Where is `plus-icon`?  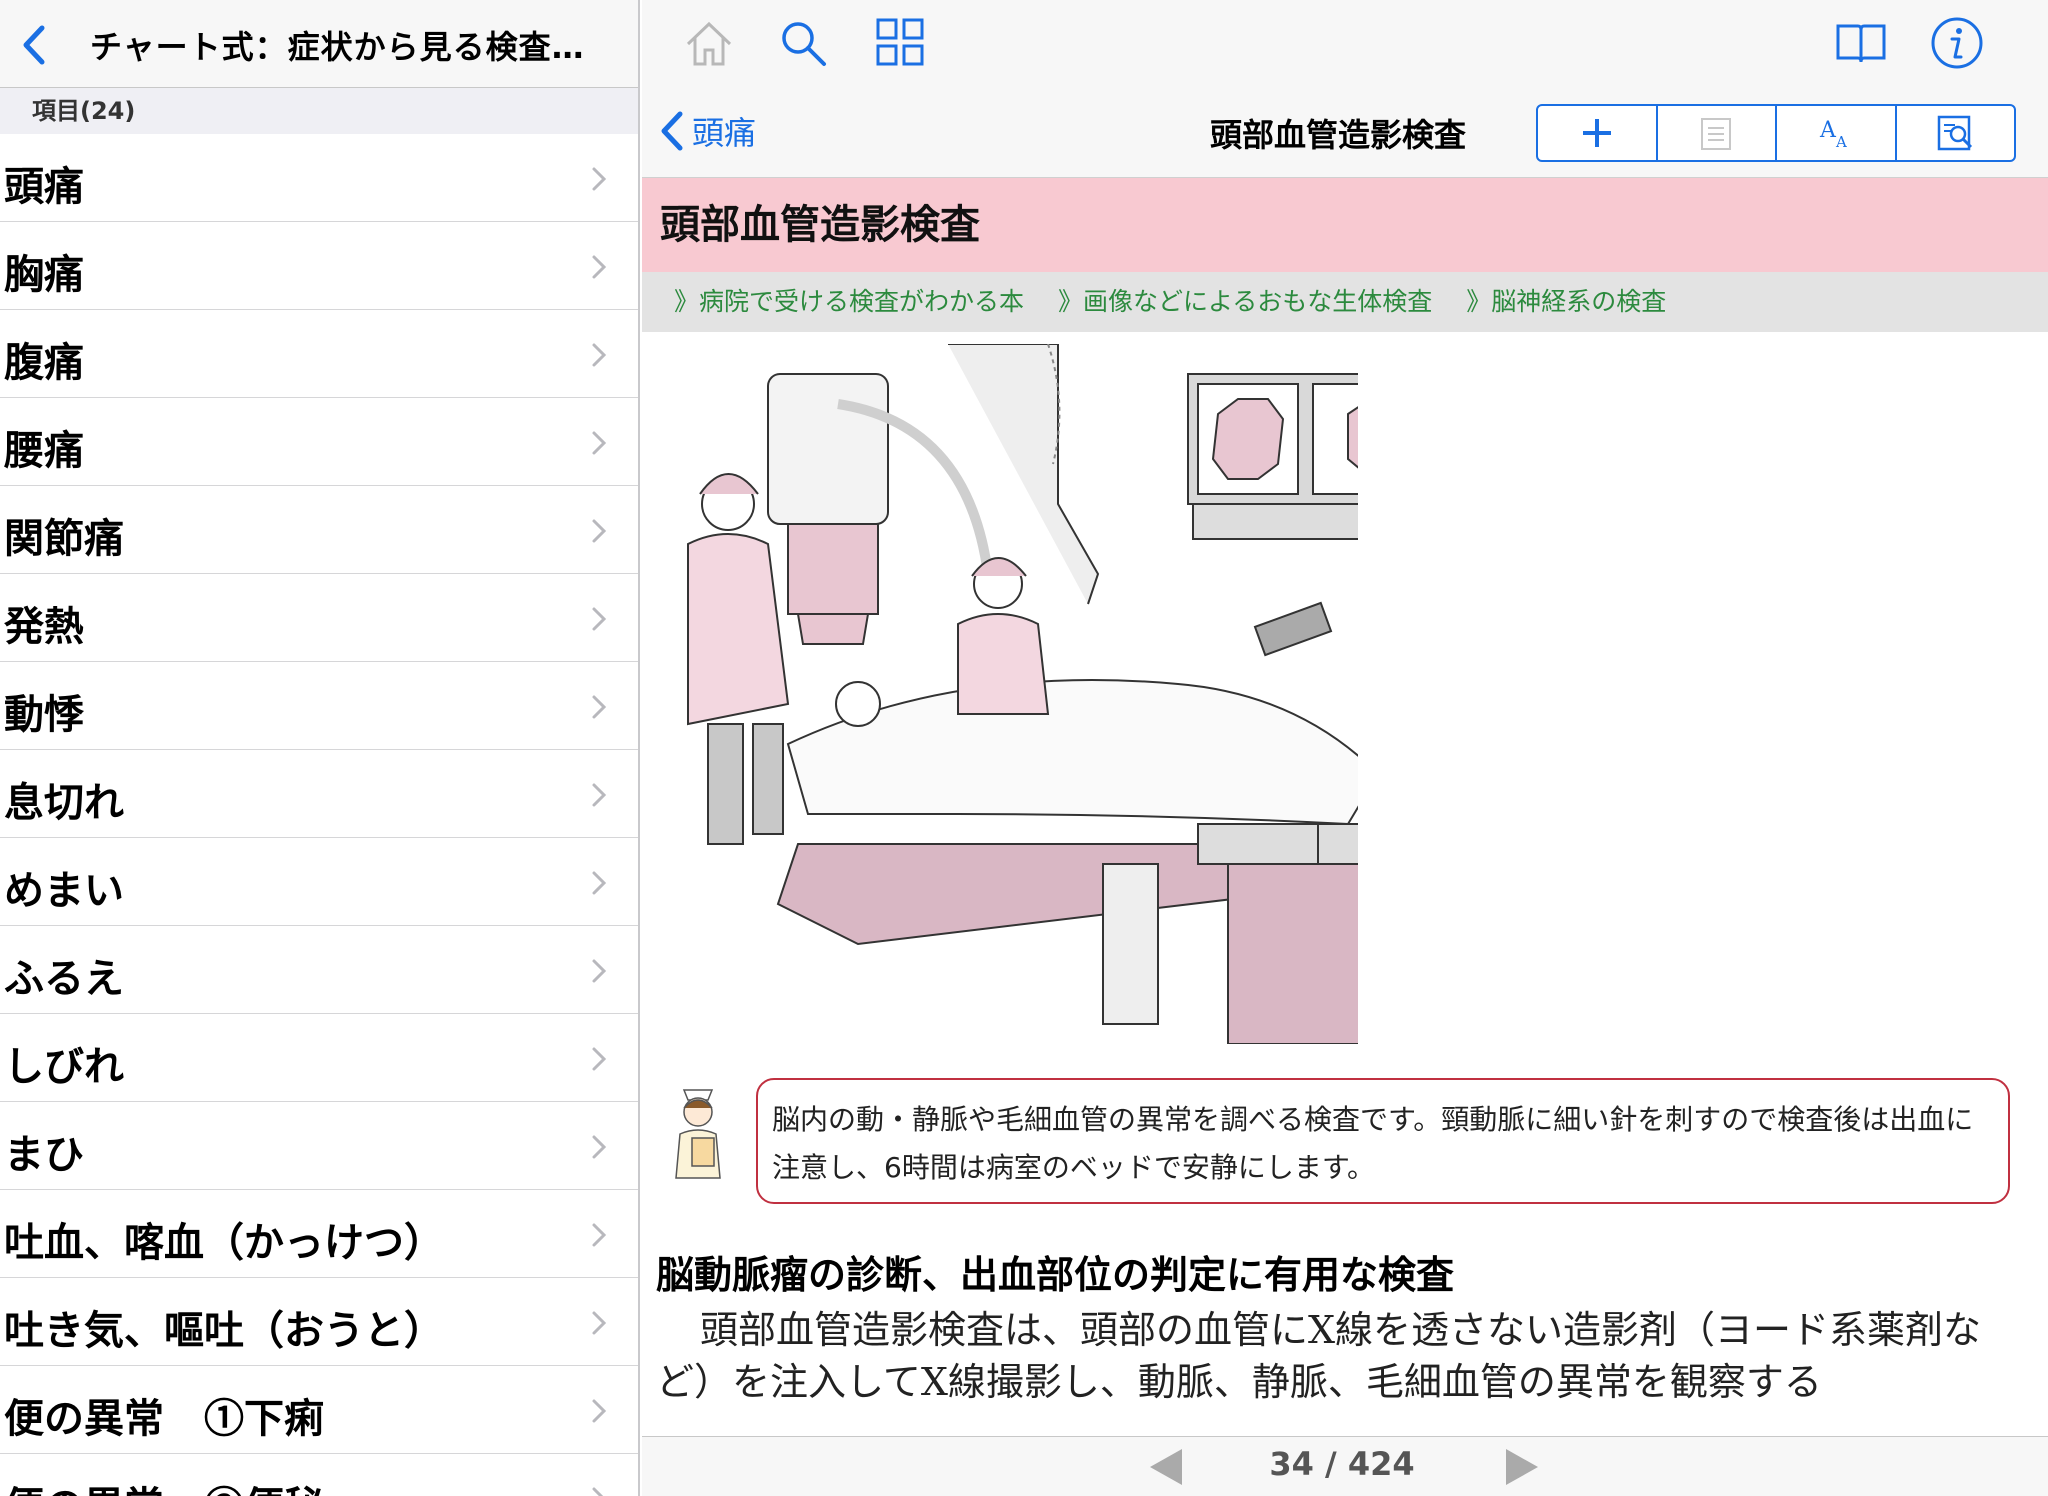 plus-icon is located at coordinates (1596, 133).